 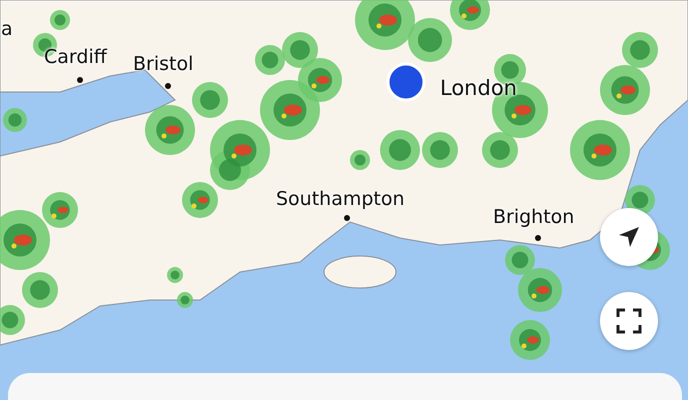 What do you see at coordinates (163, 64) in the screenshot?
I see `place-label: Bristol` at bounding box center [163, 64].